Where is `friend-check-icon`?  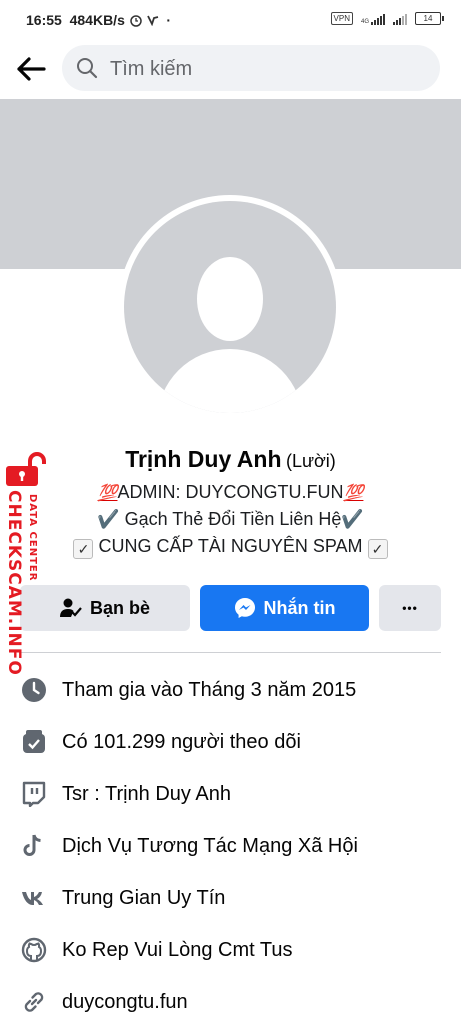
friend-check-icon is located at coordinates (70, 607).